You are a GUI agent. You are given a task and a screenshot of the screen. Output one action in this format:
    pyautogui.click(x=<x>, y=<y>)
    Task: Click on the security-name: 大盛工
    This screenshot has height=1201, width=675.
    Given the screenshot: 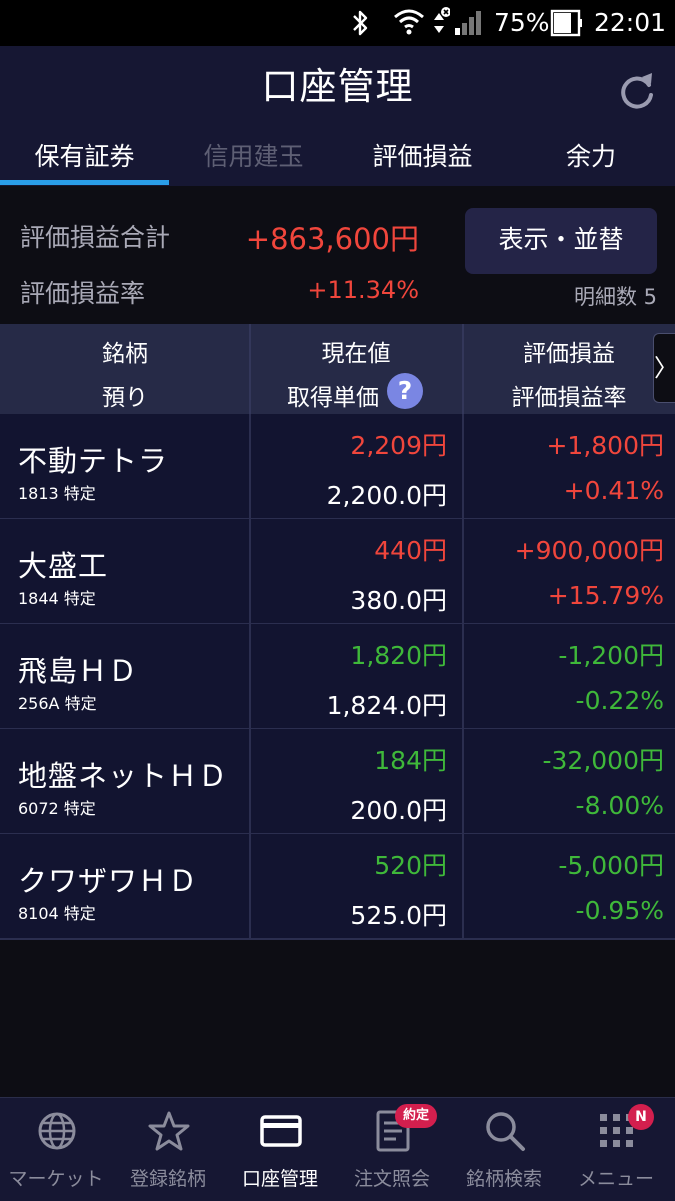 What is the action you would take?
    pyautogui.click(x=63, y=566)
    